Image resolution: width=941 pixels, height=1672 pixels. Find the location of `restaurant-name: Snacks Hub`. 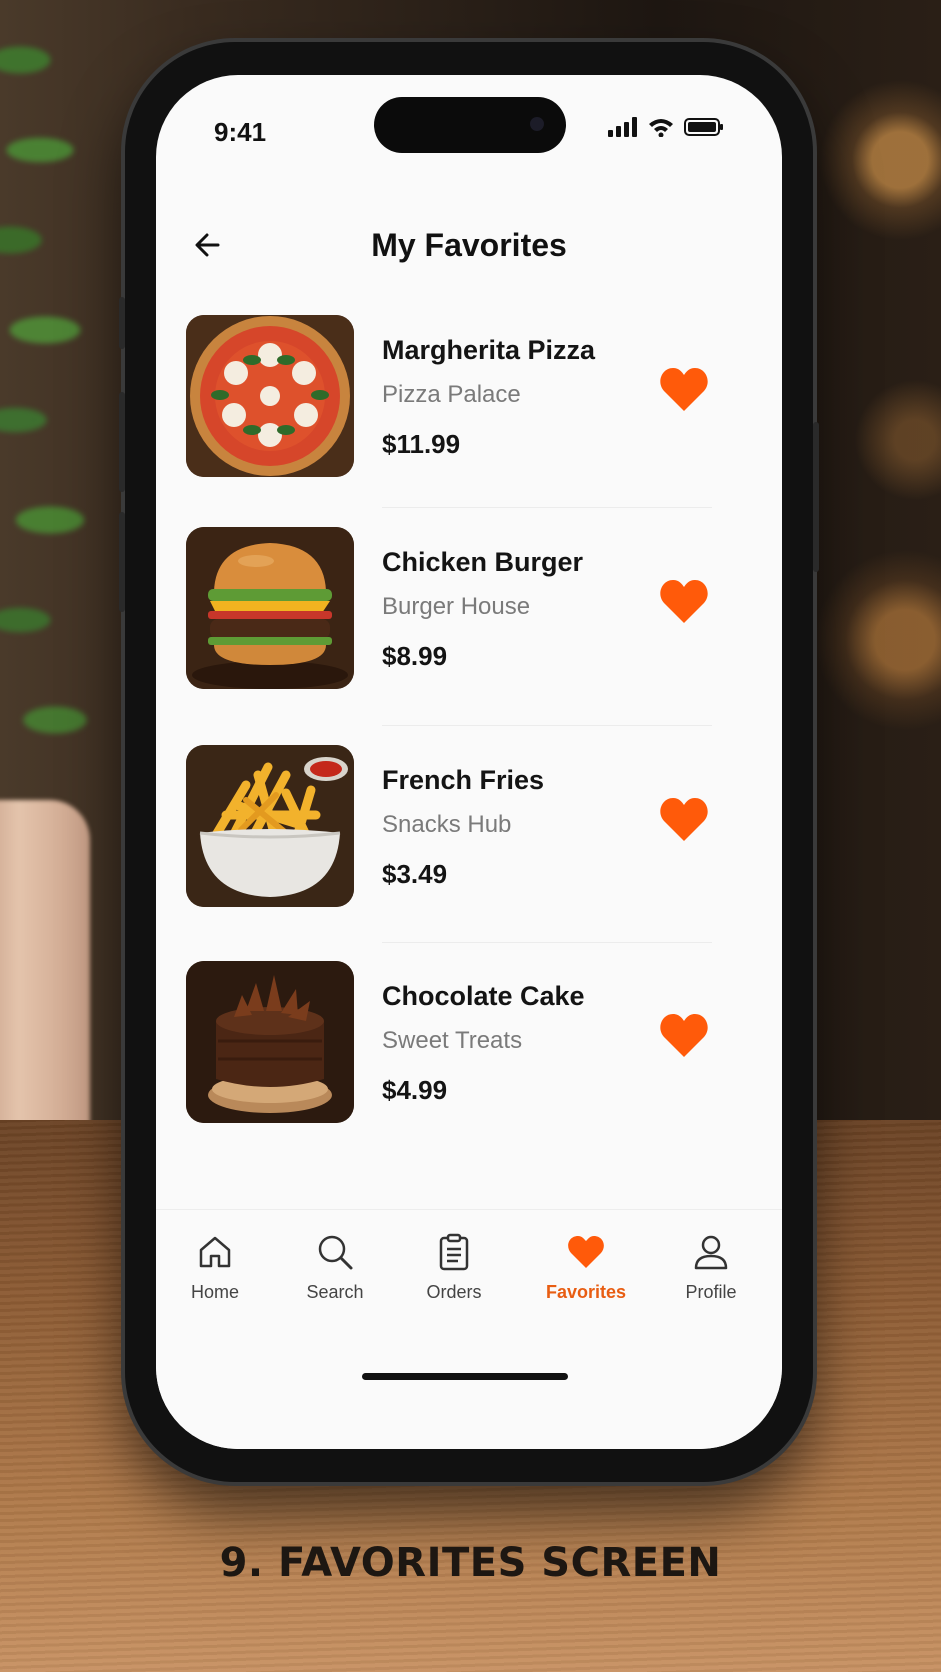

restaurant-name: Snacks Hub is located at coordinates (447, 824).